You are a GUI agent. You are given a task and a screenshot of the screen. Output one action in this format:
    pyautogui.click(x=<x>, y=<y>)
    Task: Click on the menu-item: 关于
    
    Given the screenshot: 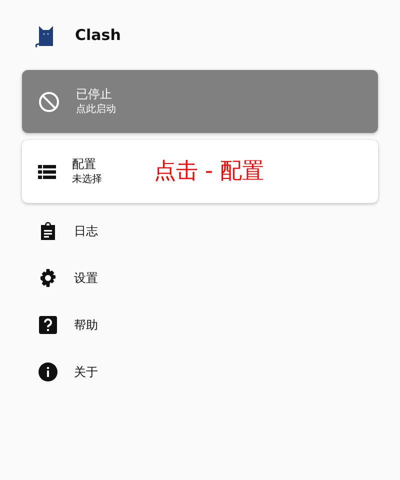 What is the action you would take?
    pyautogui.click(x=200, y=371)
    